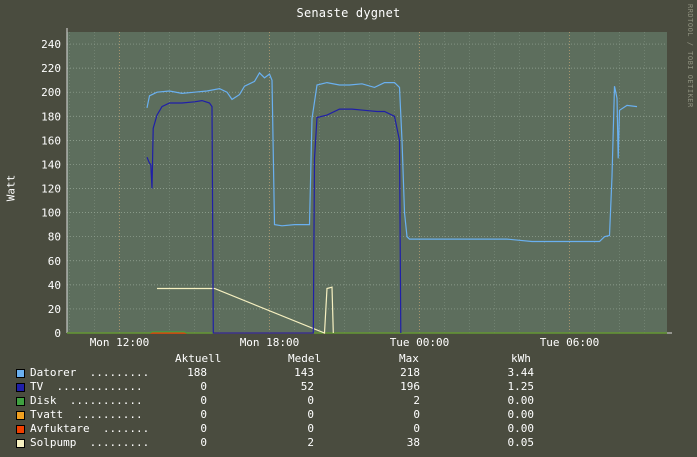 Image resolution: width=697 pixels, height=457 pixels. I want to click on header-max: Max, so click(409, 358).